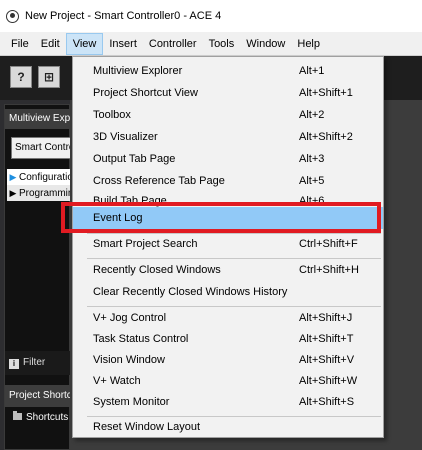  What do you see at coordinates (123, 16) in the screenshot?
I see `window-title: New Project - Smart Controller0 - ACE 4` at bounding box center [123, 16].